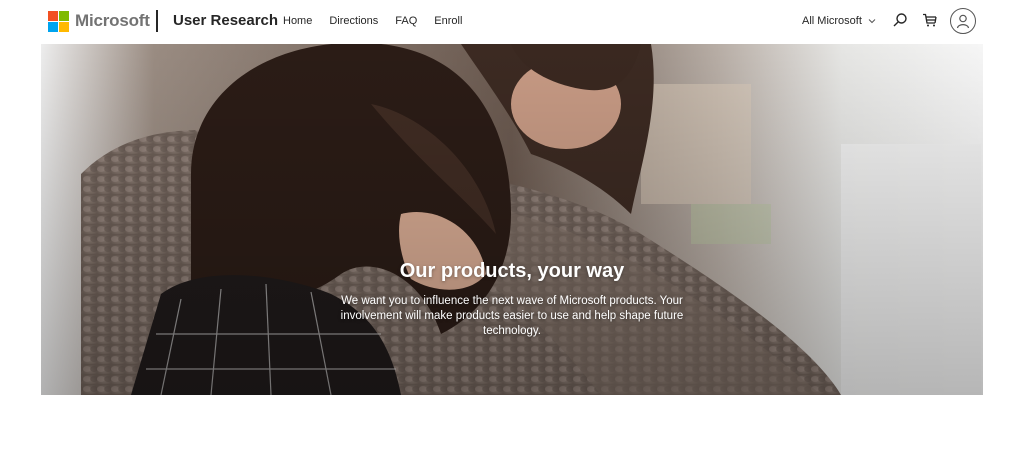 Image resolution: width=1024 pixels, height=450 pixels. What do you see at coordinates (58, 21) in the screenshot?
I see `microsoft-logo-icon` at bounding box center [58, 21].